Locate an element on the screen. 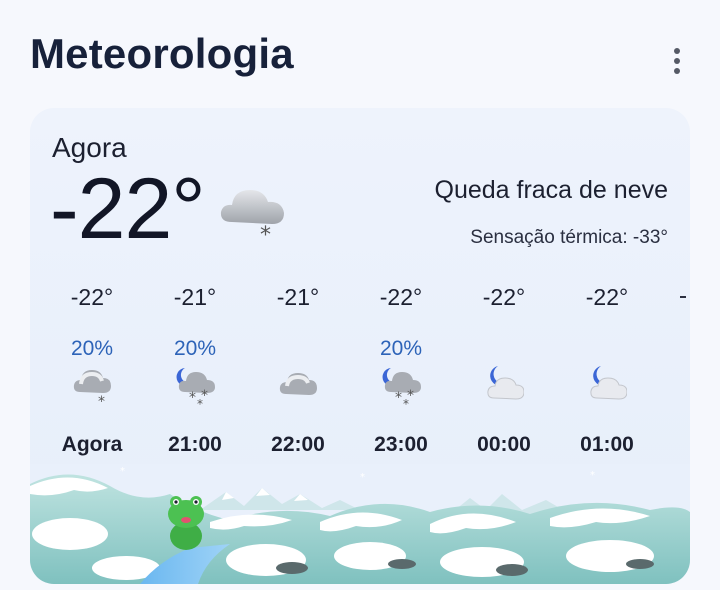 Image resolution: width=720 pixels, height=590 pixels. hourly-item: -22° 20% * * * 23:00 is located at coordinates (401, 372).